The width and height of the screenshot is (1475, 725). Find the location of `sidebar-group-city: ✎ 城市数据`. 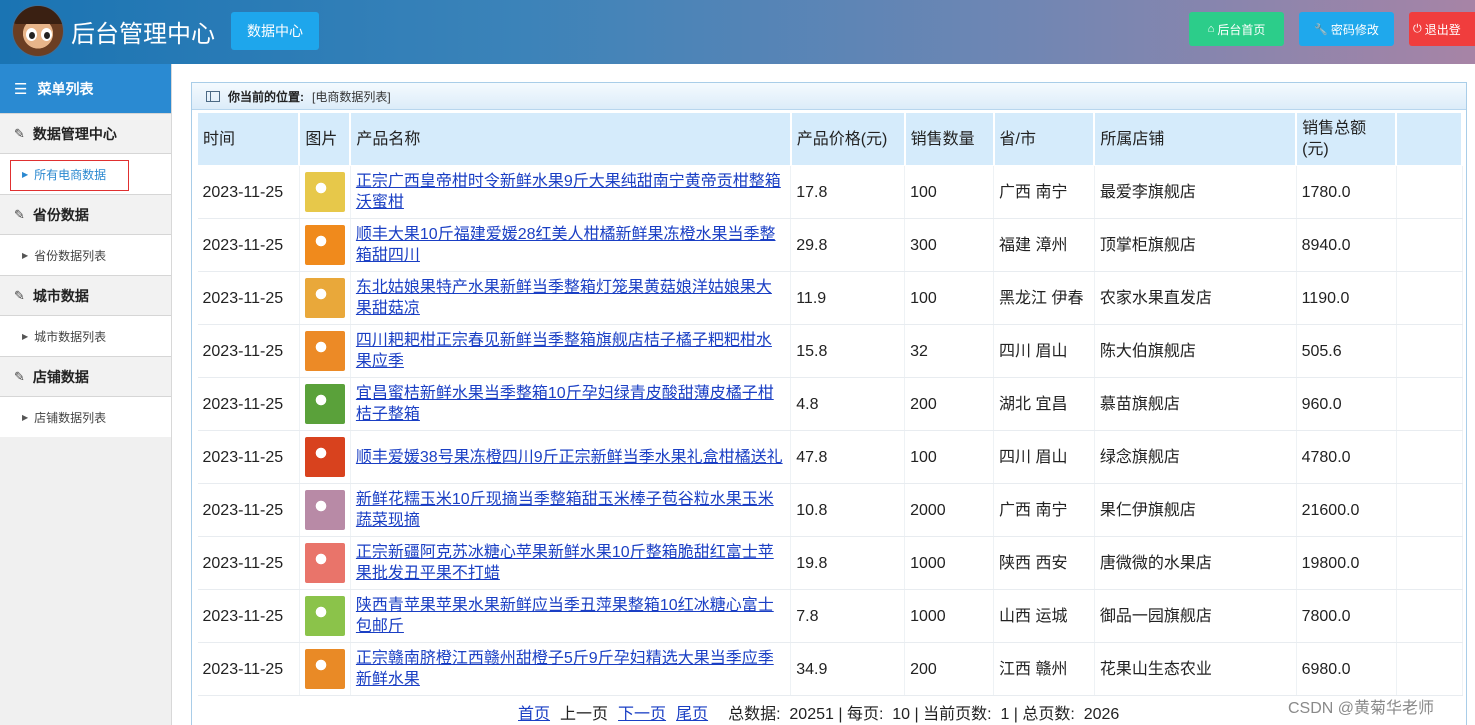

sidebar-group-city: ✎ 城市数据 is located at coordinates (85, 295).